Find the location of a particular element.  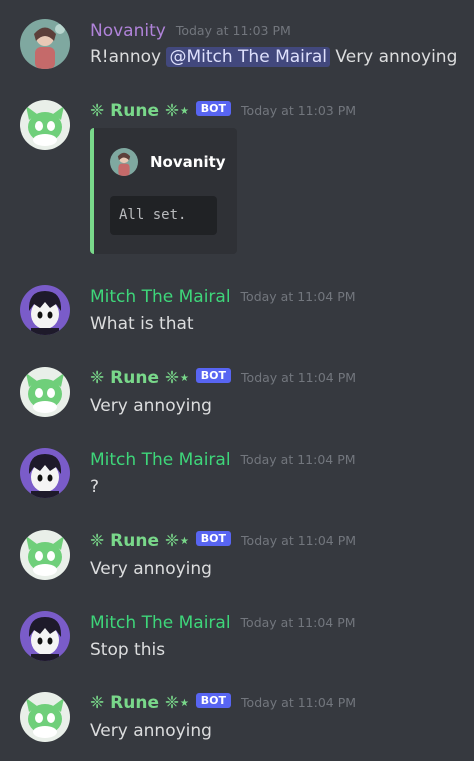

embed-author: Novanity is located at coordinates (188, 162).